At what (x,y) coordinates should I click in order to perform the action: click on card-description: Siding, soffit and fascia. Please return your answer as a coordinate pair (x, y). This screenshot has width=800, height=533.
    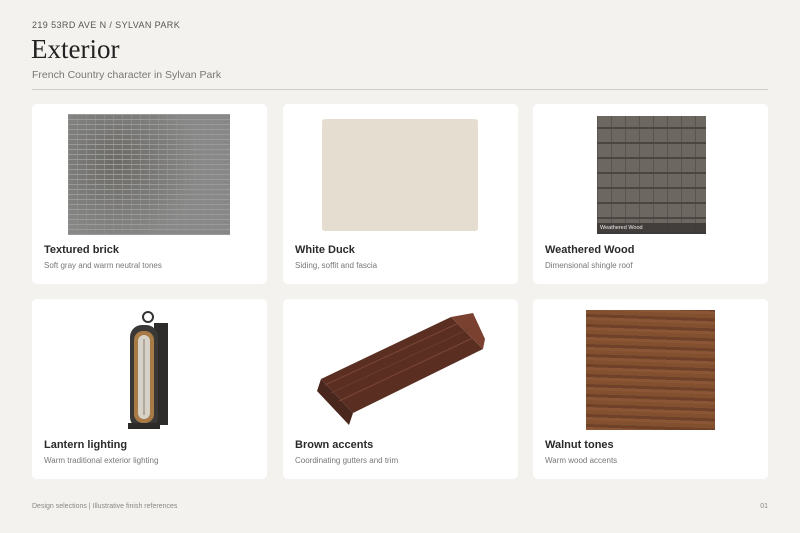
    Looking at the image, I should click on (336, 265).